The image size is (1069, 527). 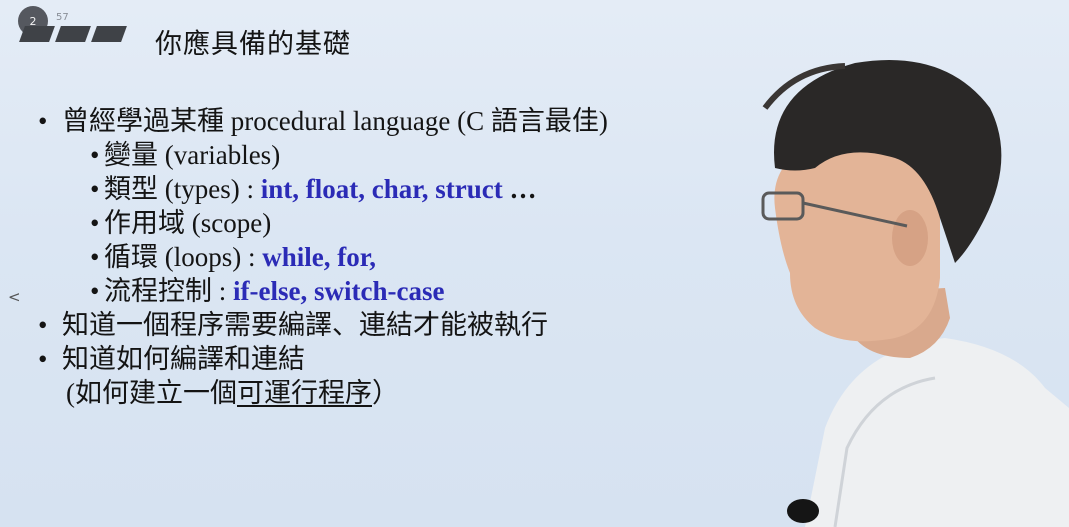 I want to click on sub-bullet-item: • 循環 (loops) : while, for,, so click(x=323, y=257).